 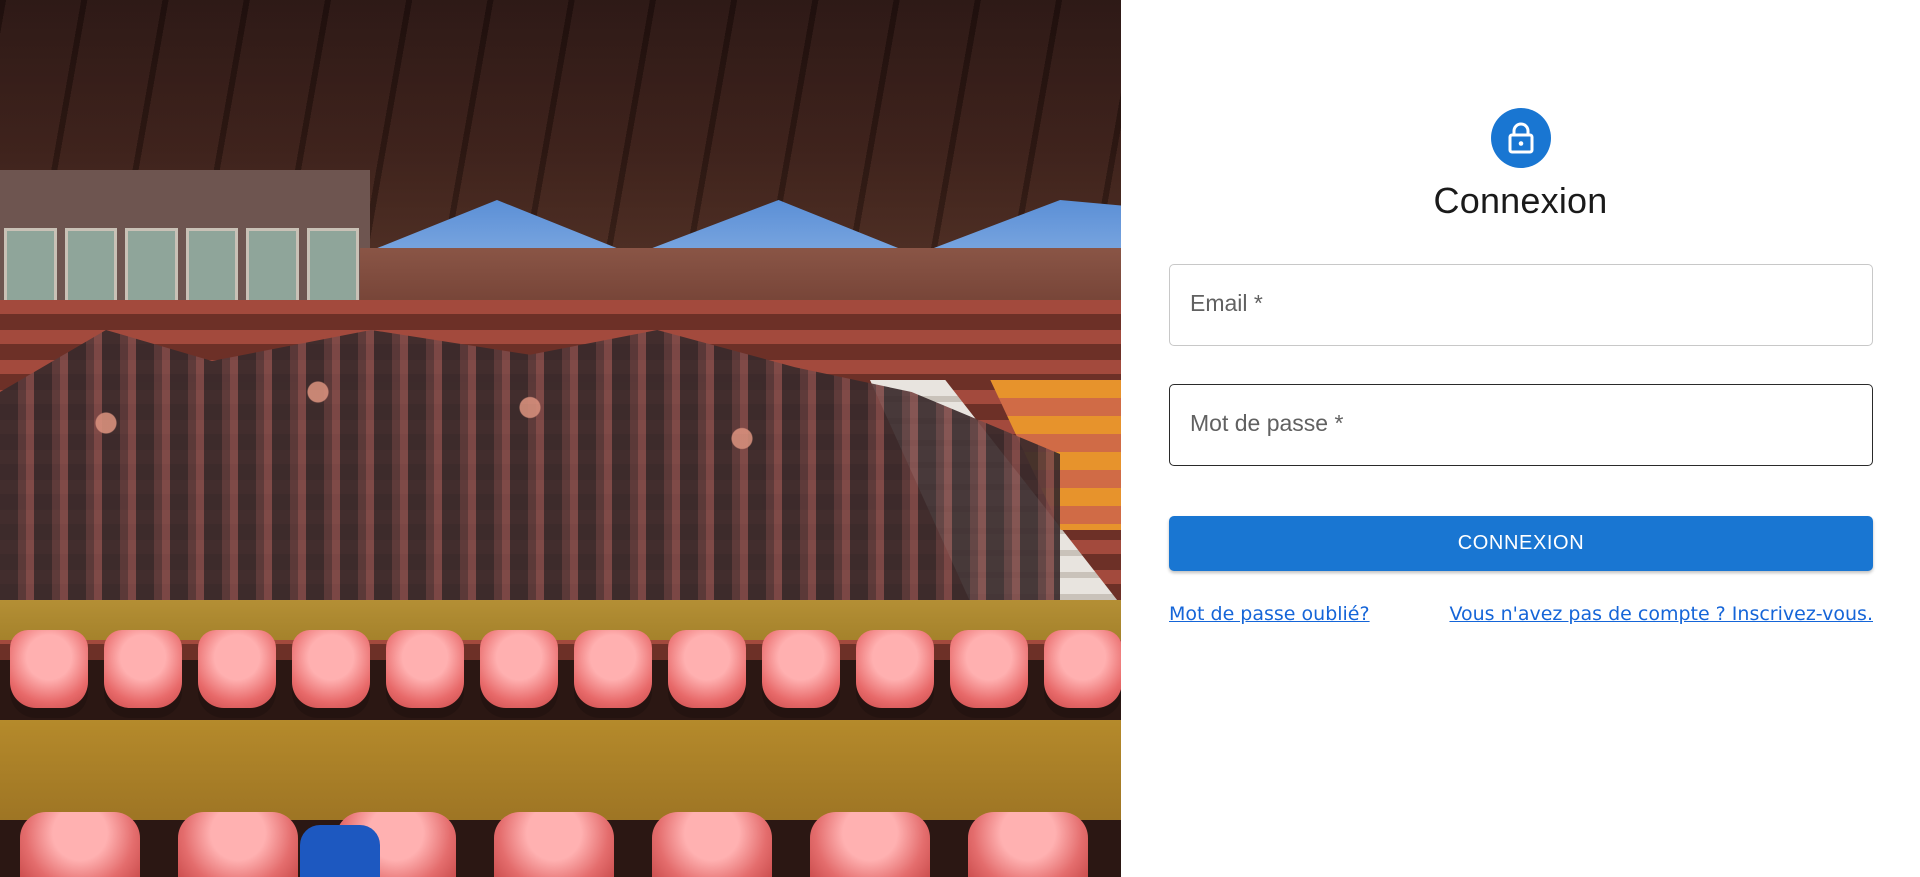 What do you see at coordinates (340, 851) in the screenshot?
I see `blue-bag` at bounding box center [340, 851].